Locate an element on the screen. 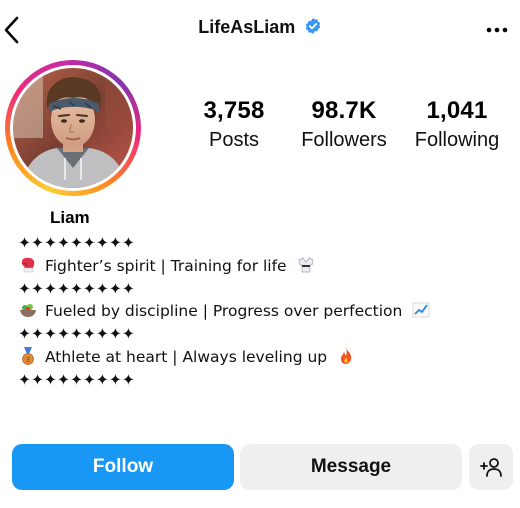 The image size is (520, 508). boxing-glove-icon is located at coordinates (29, 265).